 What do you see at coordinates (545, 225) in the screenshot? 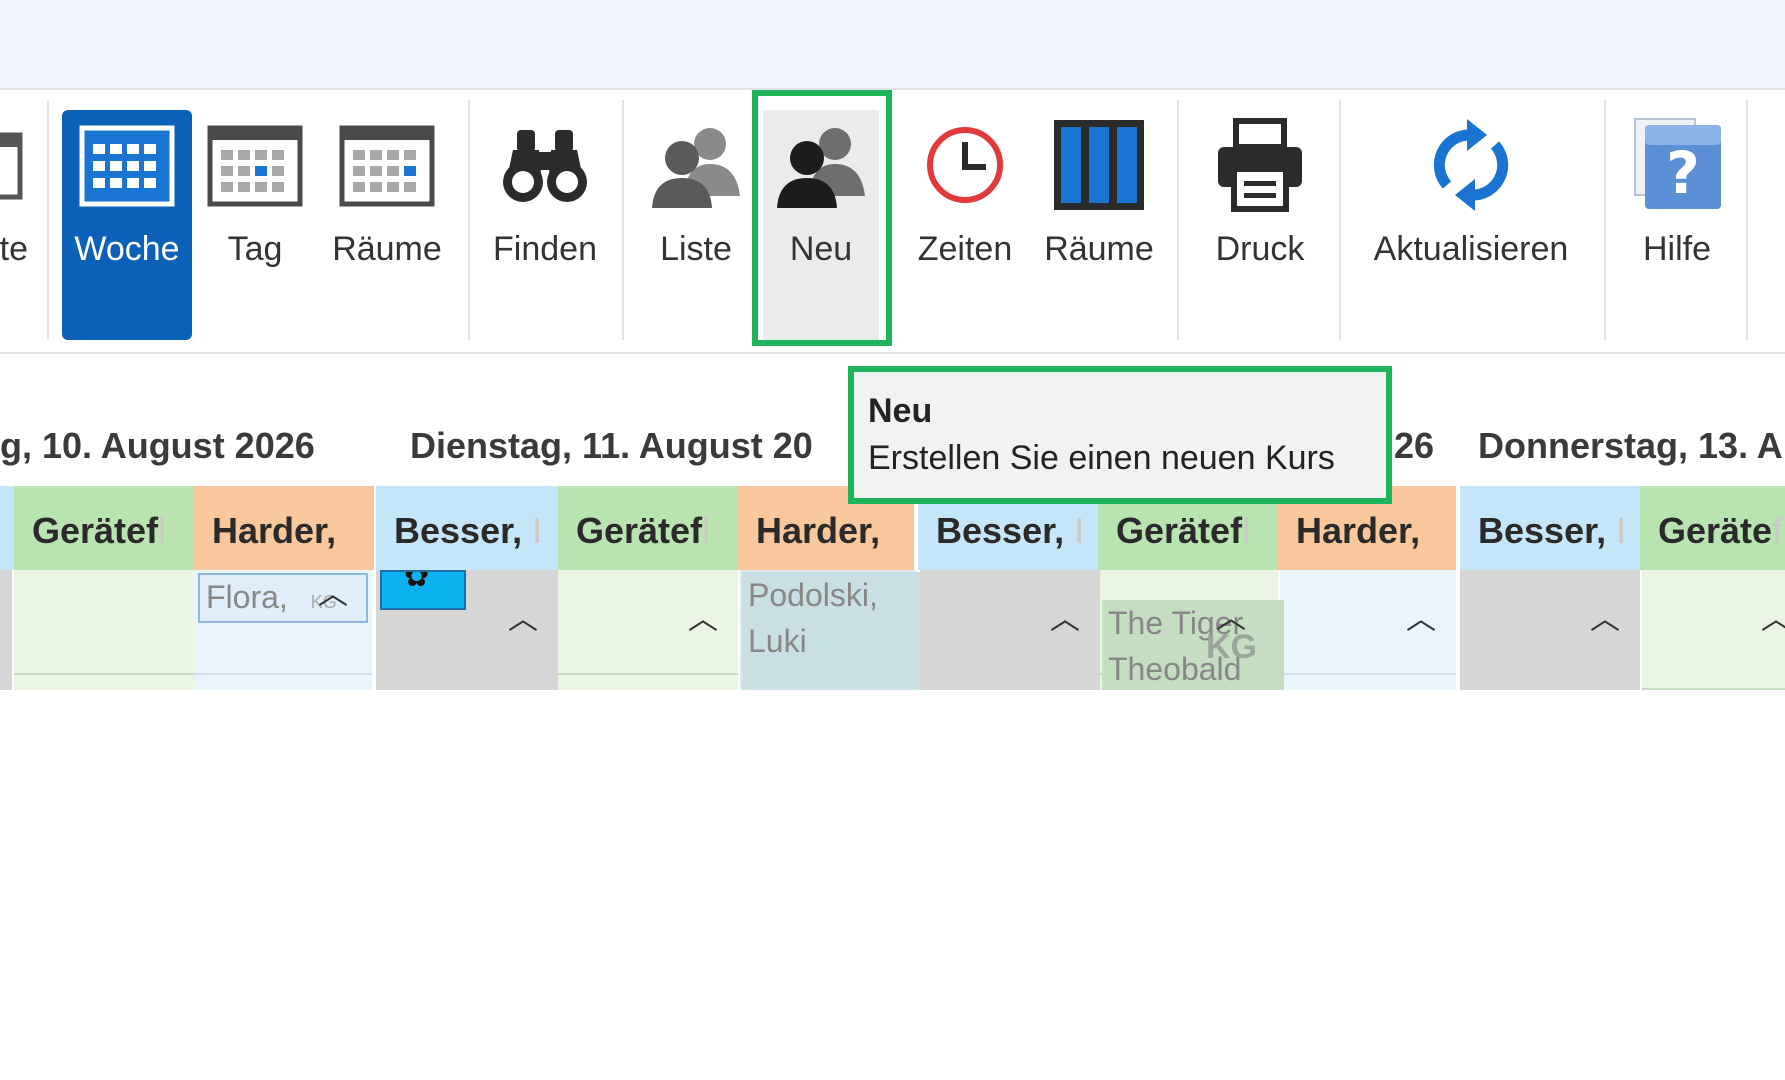
I see `find-button: Finden` at bounding box center [545, 225].